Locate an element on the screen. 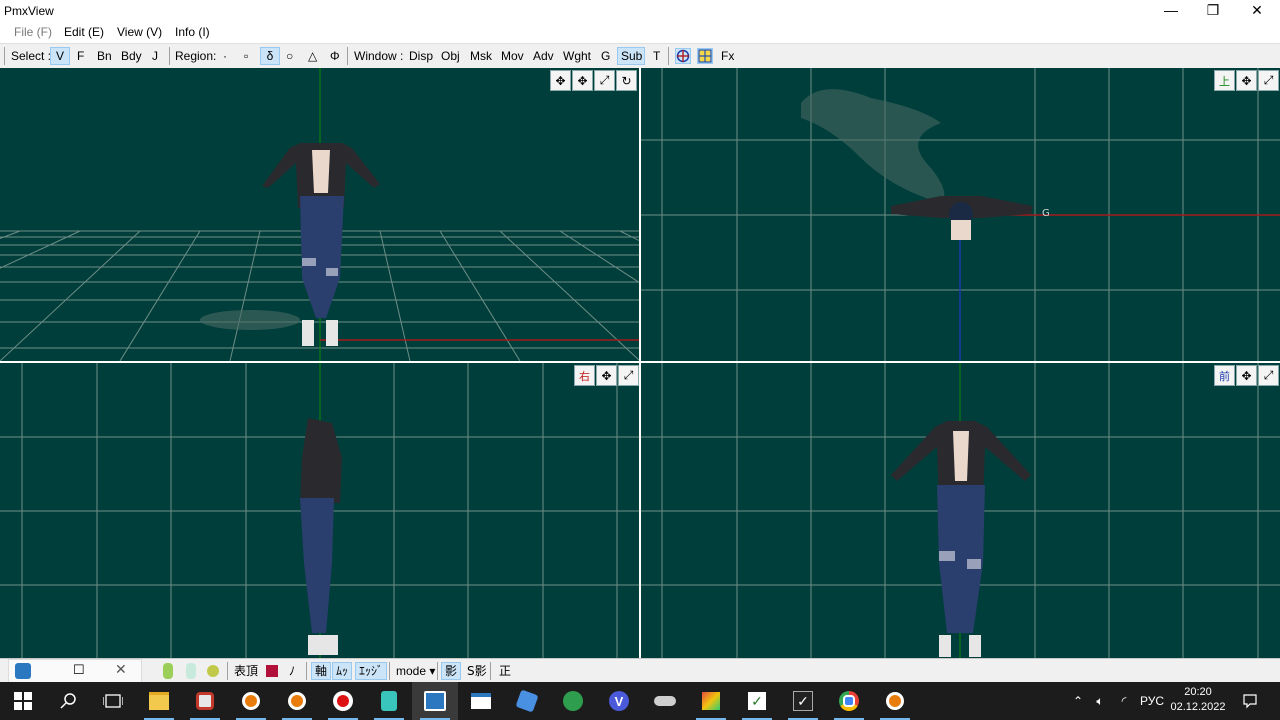 This screenshot has height=720, width=1280. clock-date: 02.12.2022 is located at coordinates (1198, 707).